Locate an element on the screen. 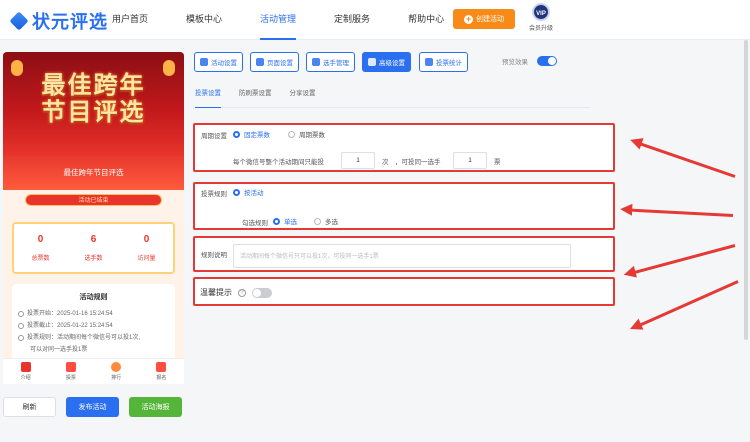  signup-icon is located at coordinates (161, 367).